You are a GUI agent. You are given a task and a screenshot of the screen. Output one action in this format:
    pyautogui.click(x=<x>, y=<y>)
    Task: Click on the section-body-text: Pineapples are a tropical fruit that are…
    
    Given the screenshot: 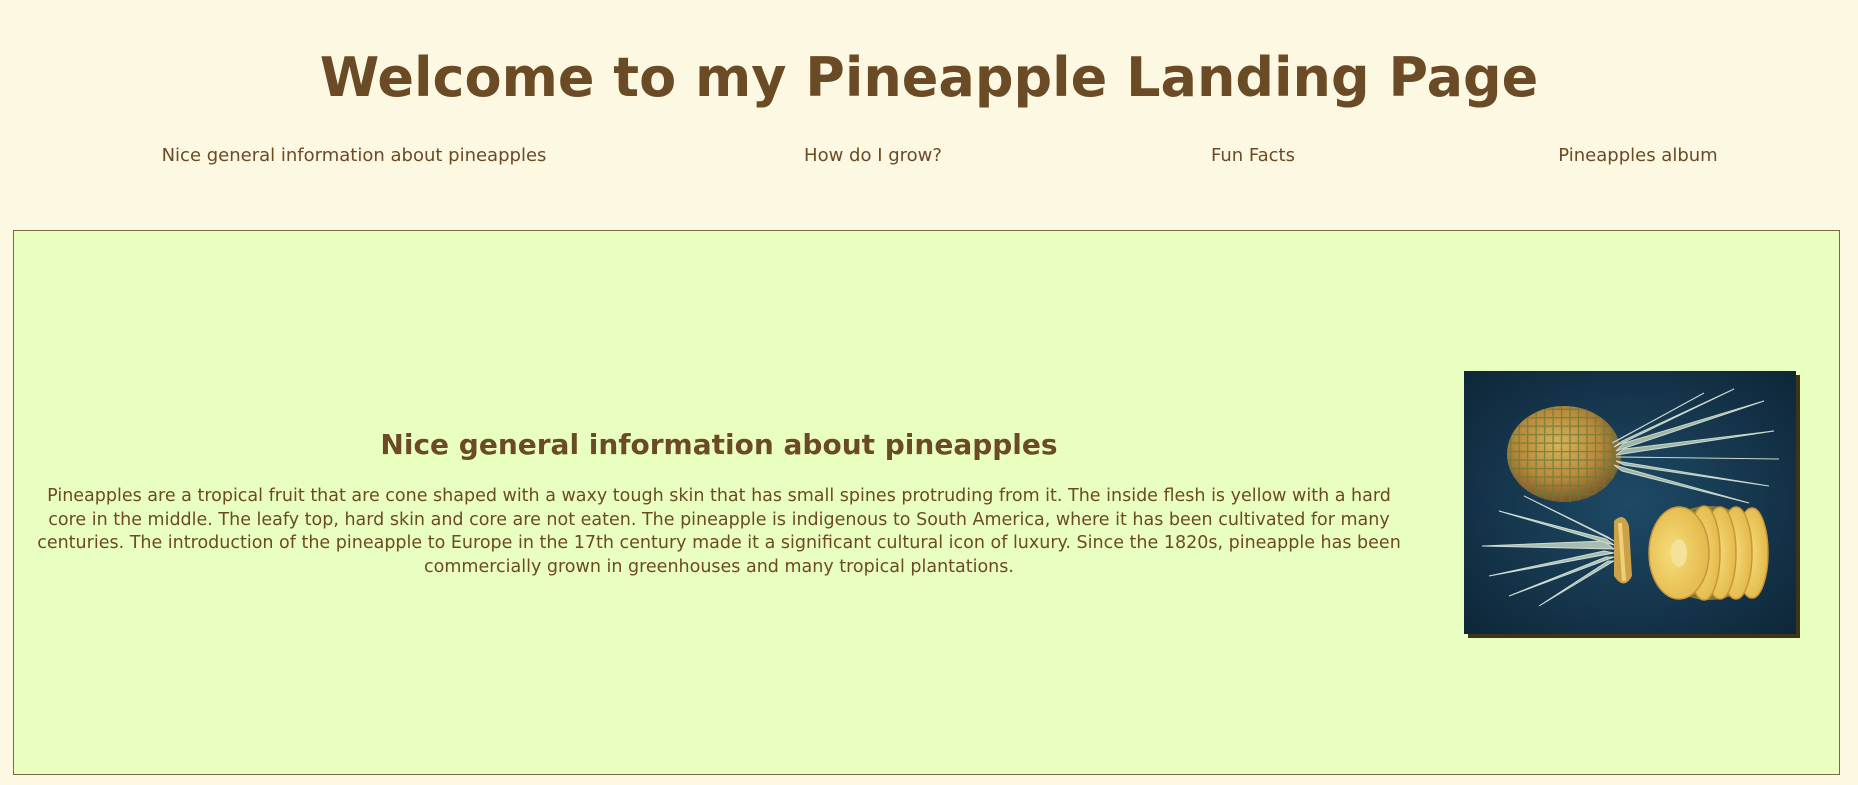 What is the action you would take?
    pyautogui.click(x=719, y=531)
    